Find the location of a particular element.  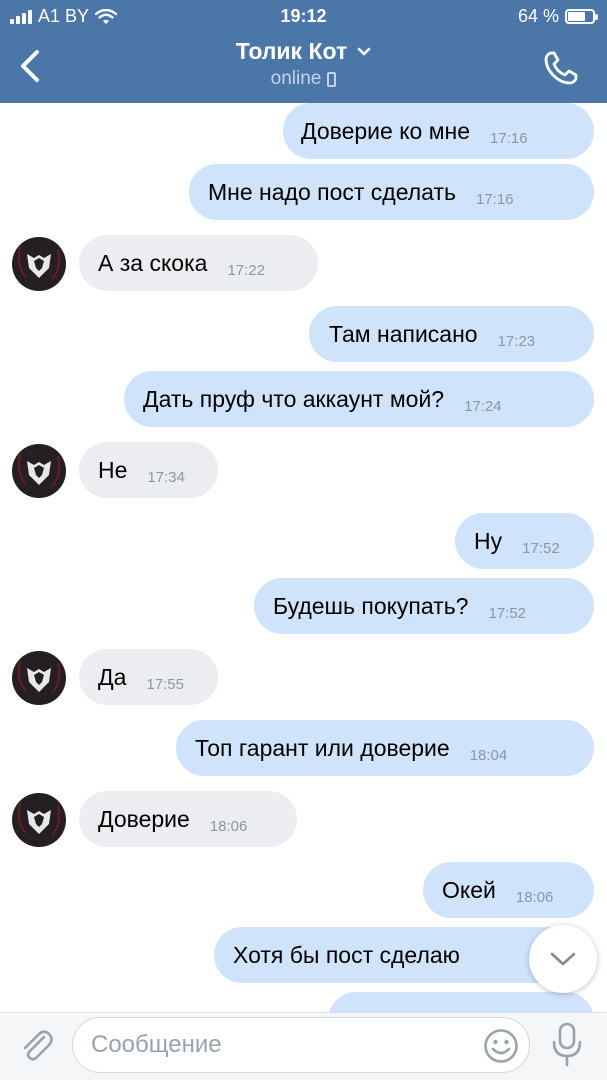

emoji-icon is located at coordinates (501, 1046).